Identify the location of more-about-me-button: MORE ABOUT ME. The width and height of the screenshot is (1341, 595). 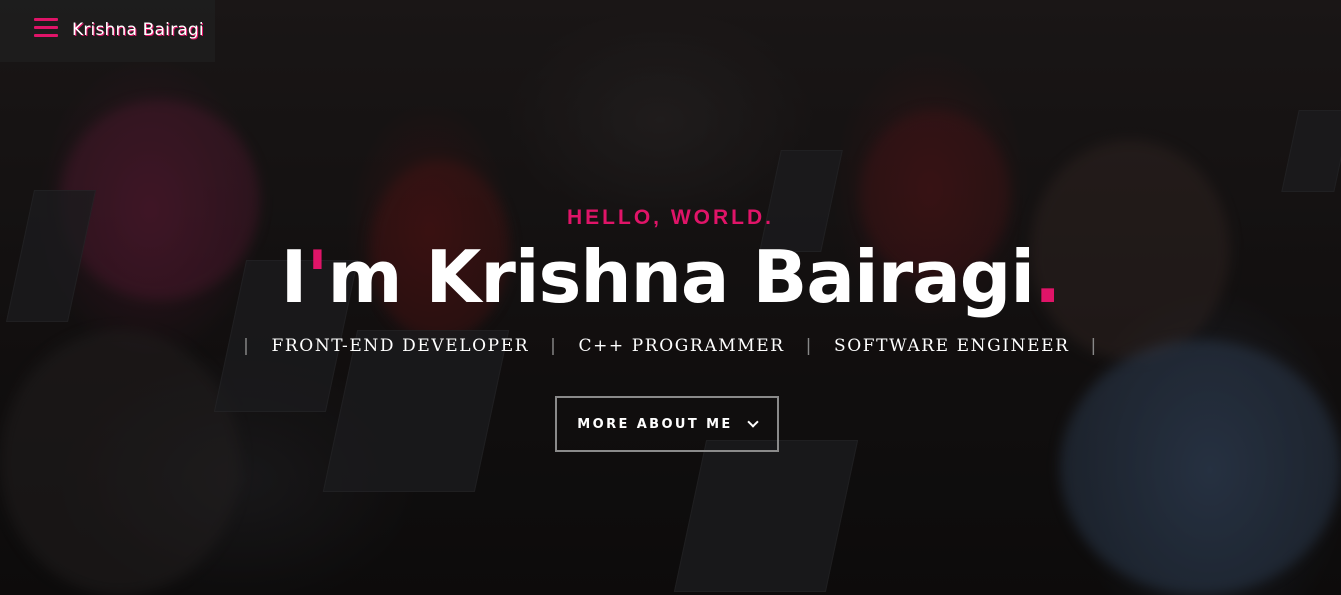
(667, 424).